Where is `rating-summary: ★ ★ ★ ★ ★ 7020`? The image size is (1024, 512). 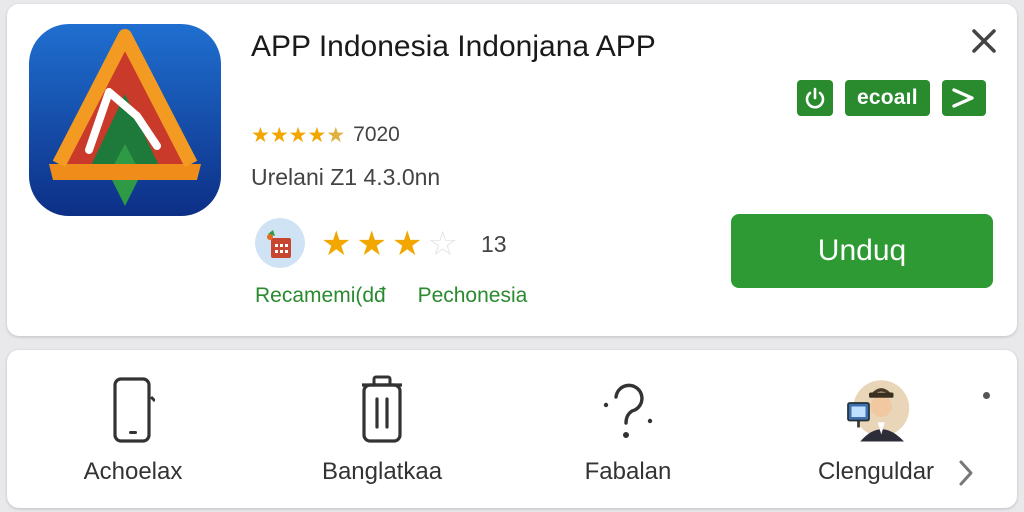
rating-summary: ★ ★ ★ ★ ★ 7020 is located at coordinates (325, 135).